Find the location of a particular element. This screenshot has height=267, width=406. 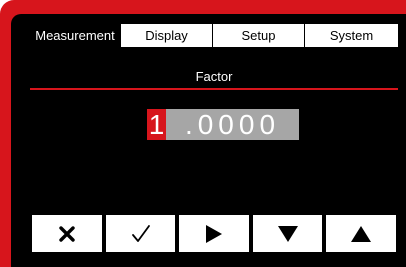

tab-setup: Setup is located at coordinates (258, 35).